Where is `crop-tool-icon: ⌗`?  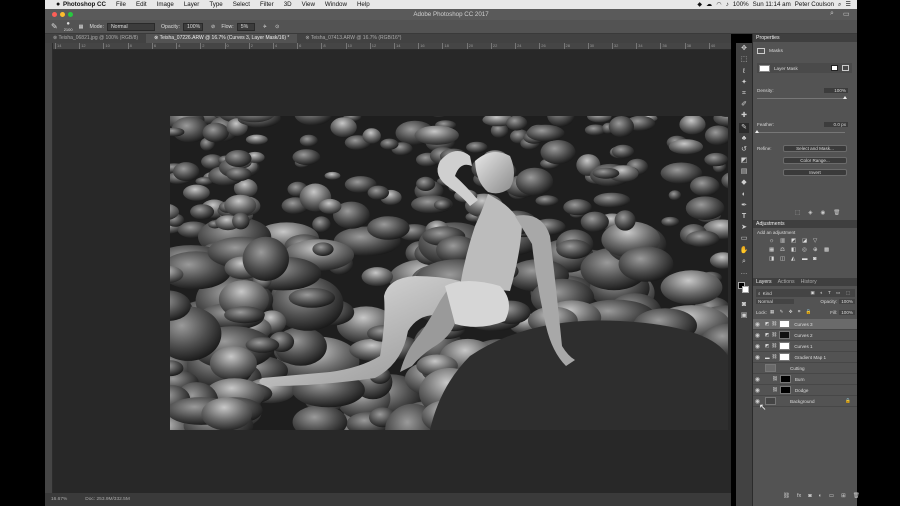 crop-tool-icon: ⌗ is located at coordinates (744, 94).